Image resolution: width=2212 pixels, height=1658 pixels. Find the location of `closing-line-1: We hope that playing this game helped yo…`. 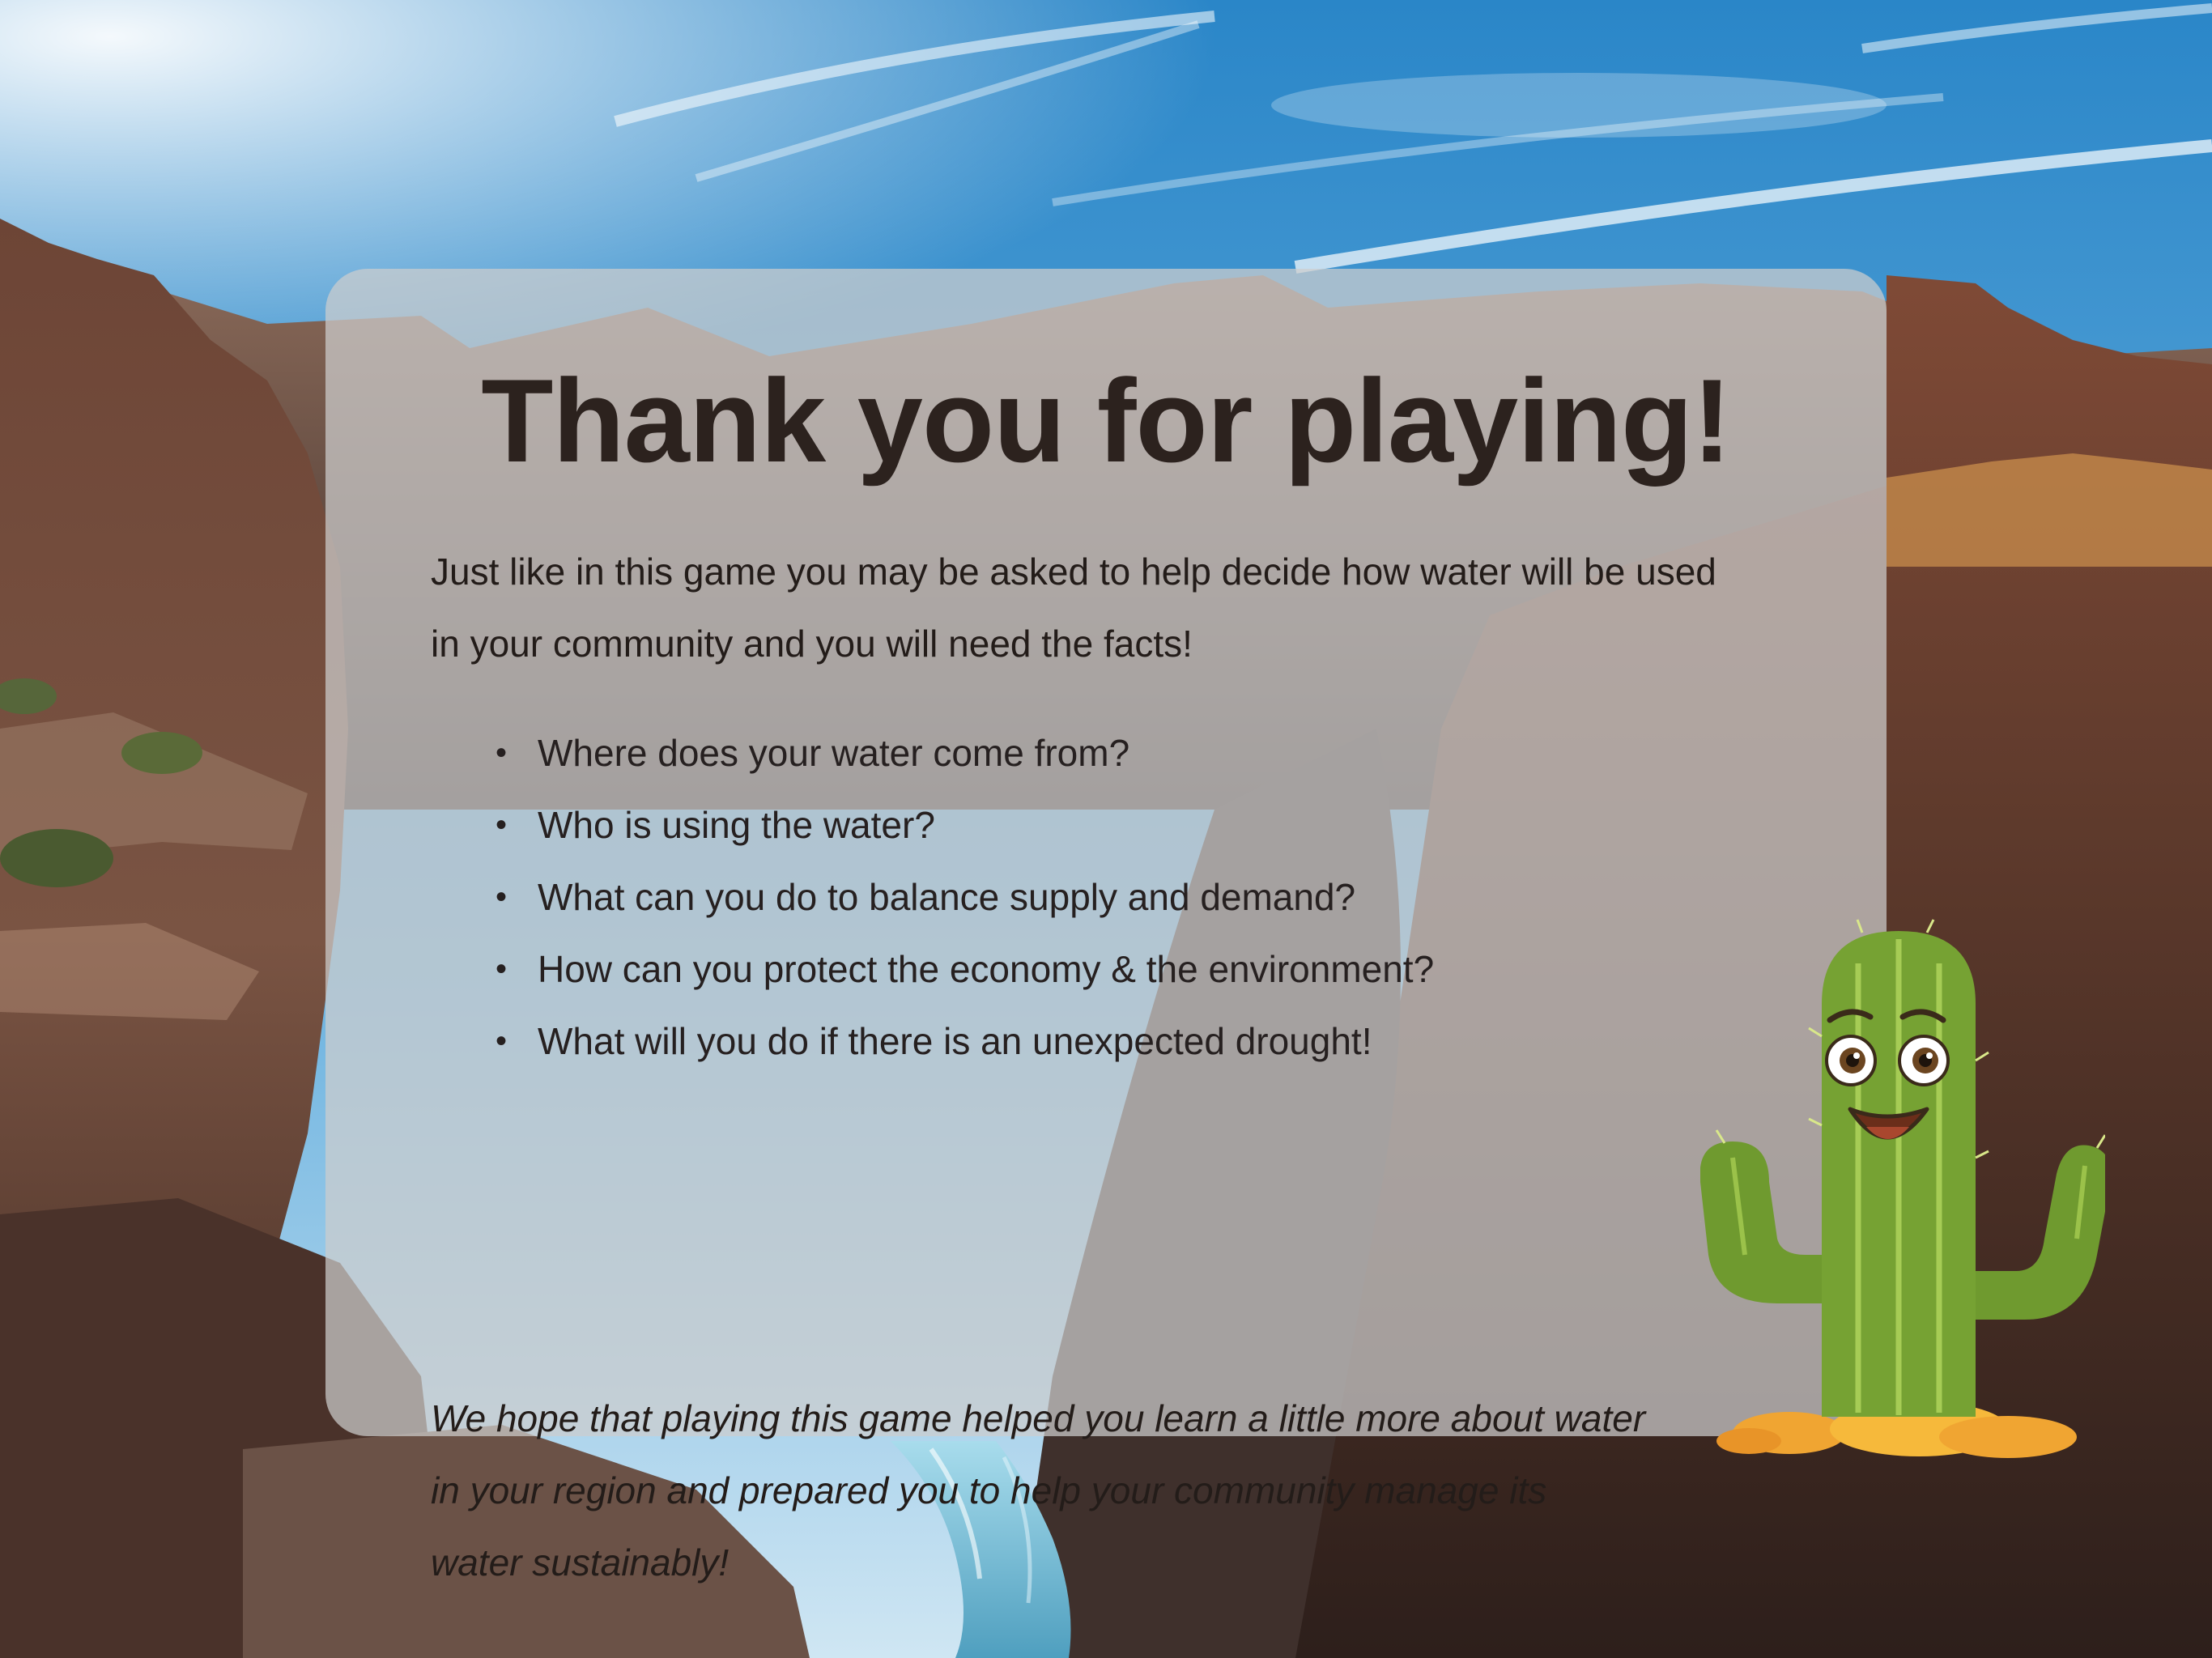

closing-line-1: We hope that playing this game helped yo… is located at coordinates (1038, 1418).